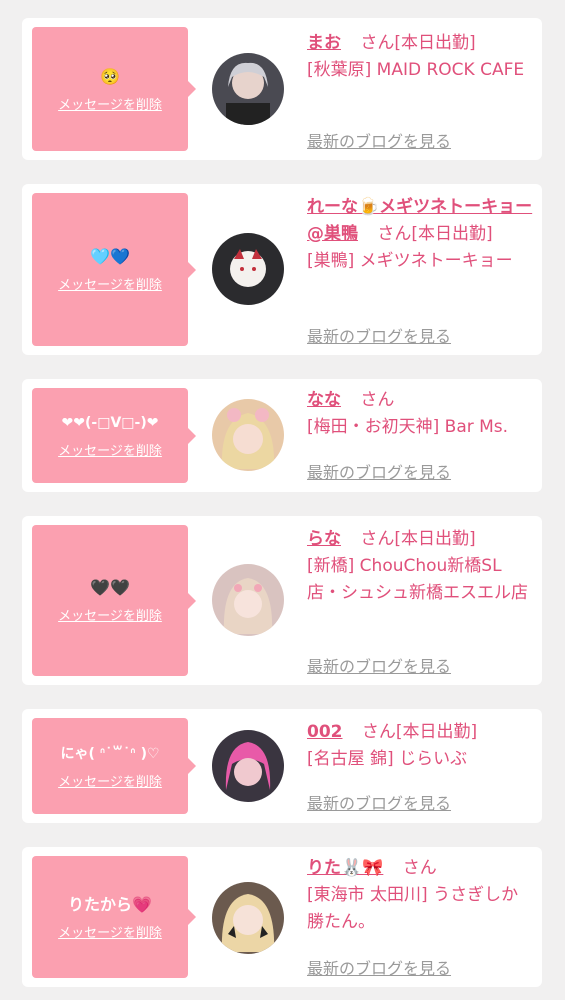 The width and height of the screenshot is (565, 1000). Describe the element at coordinates (114, 269) in the screenshot. I see `message-bubble: 🩵💙 メッセージを削除` at that location.